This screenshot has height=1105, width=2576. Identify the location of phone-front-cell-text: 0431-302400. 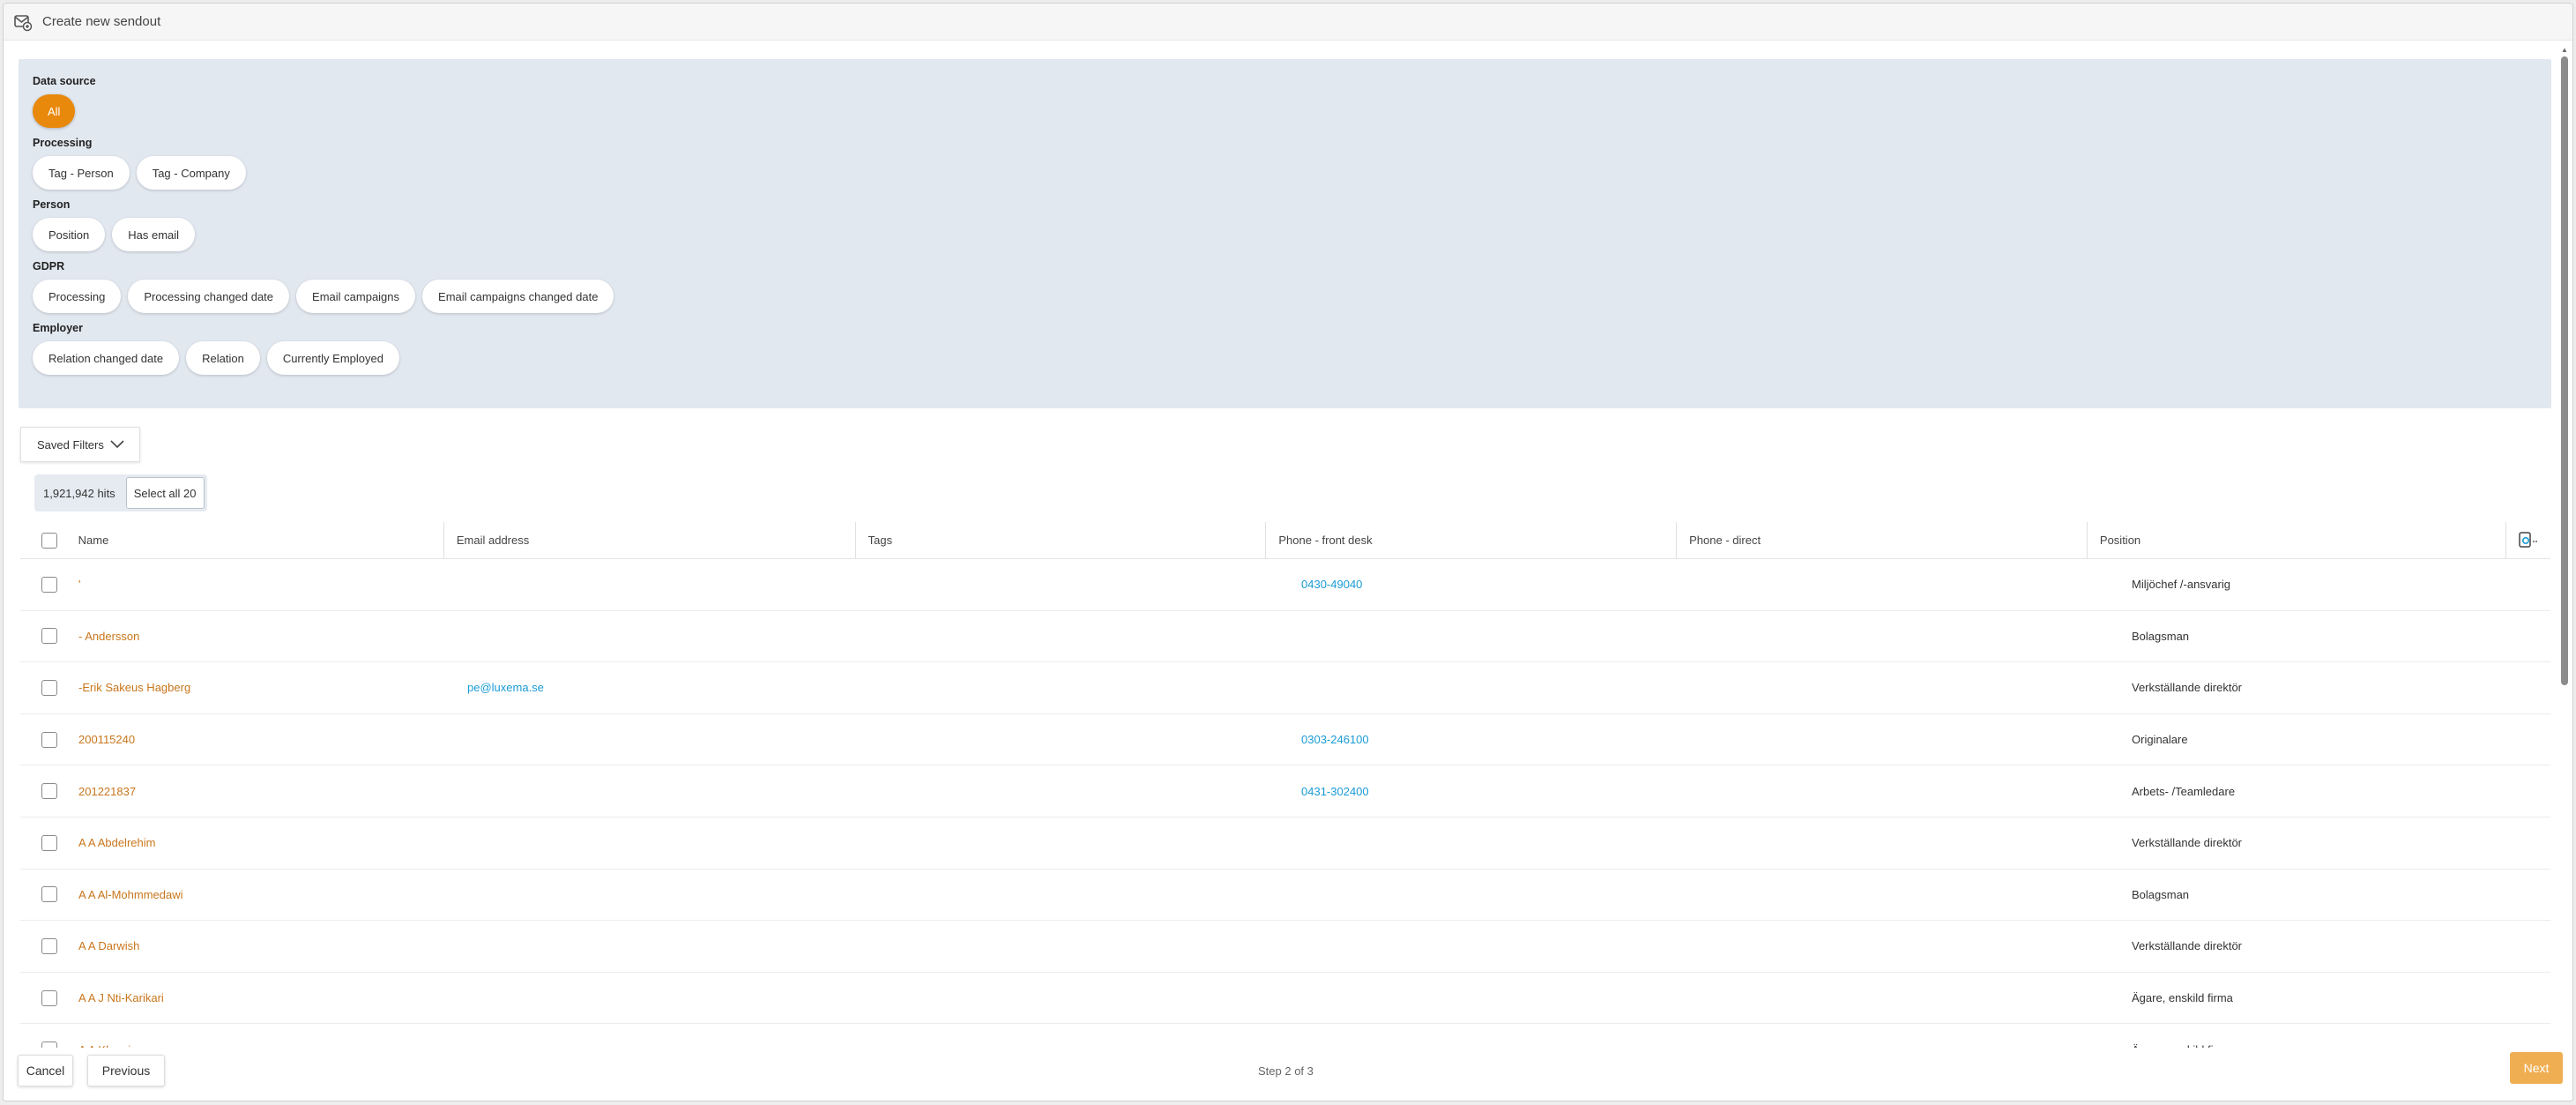
(1335, 791).